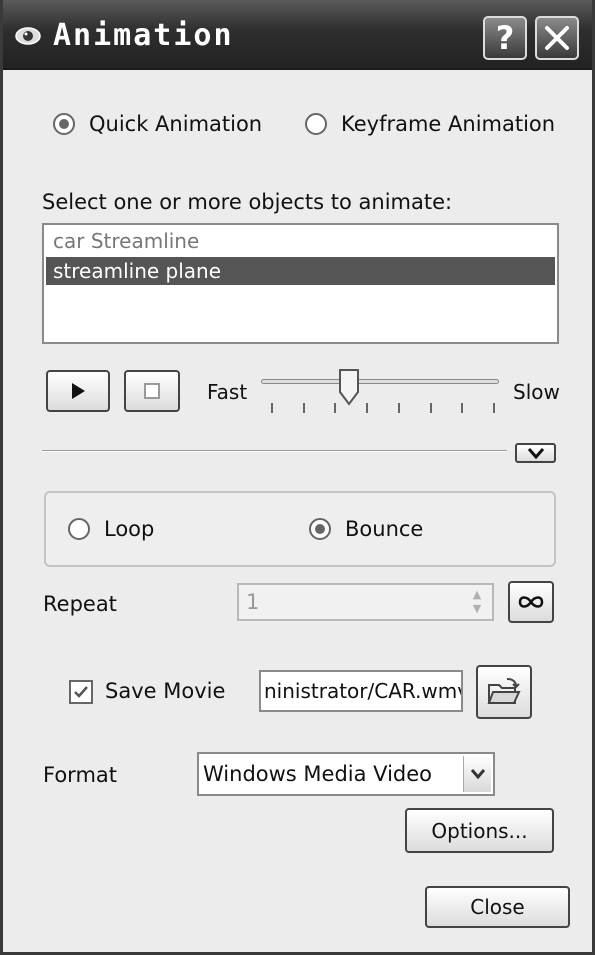 The height and width of the screenshot is (955, 595). I want to click on repeat-spinbox: 1 ▲ ▼, so click(365, 602).